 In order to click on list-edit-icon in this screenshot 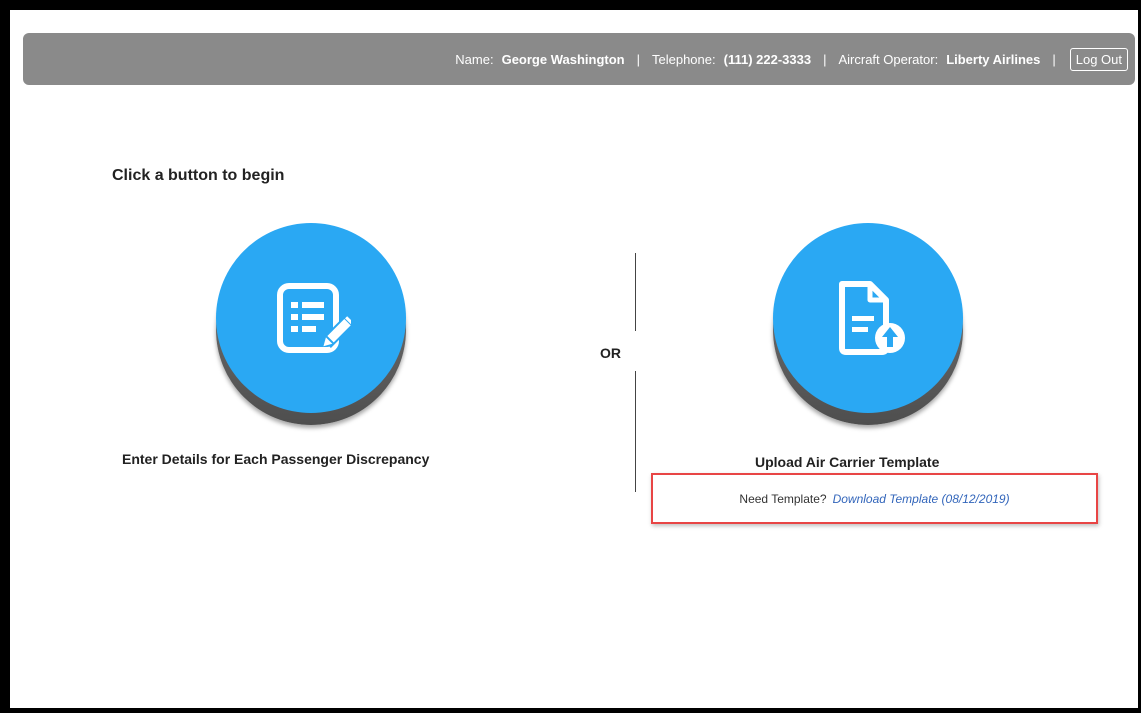, I will do `click(314, 318)`.